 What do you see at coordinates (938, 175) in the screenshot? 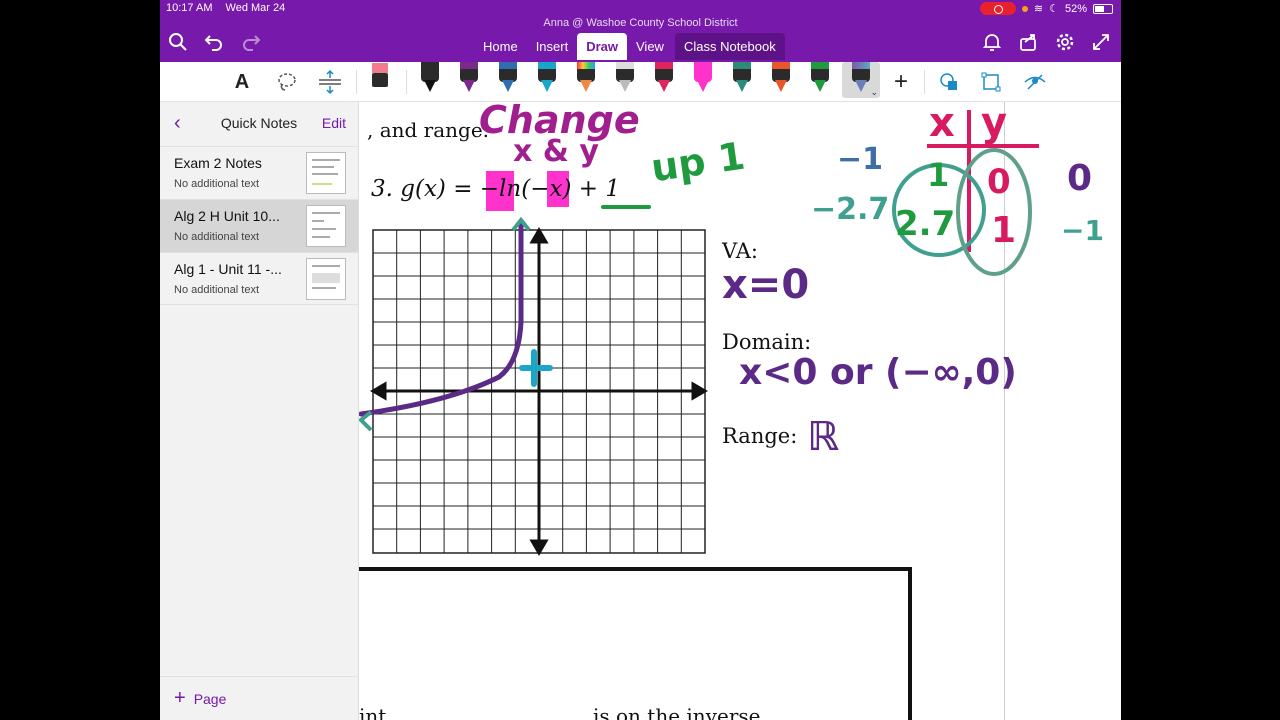
I see `table-x-value: 1` at bounding box center [938, 175].